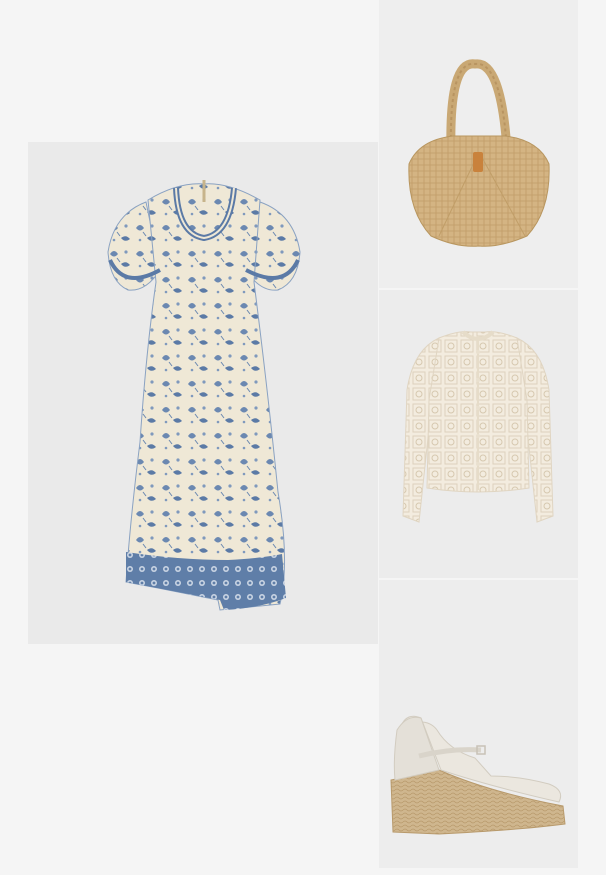 This screenshot has width=606, height=875. I want to click on product-card-cardigan: Cardigan, so click(478, 434).